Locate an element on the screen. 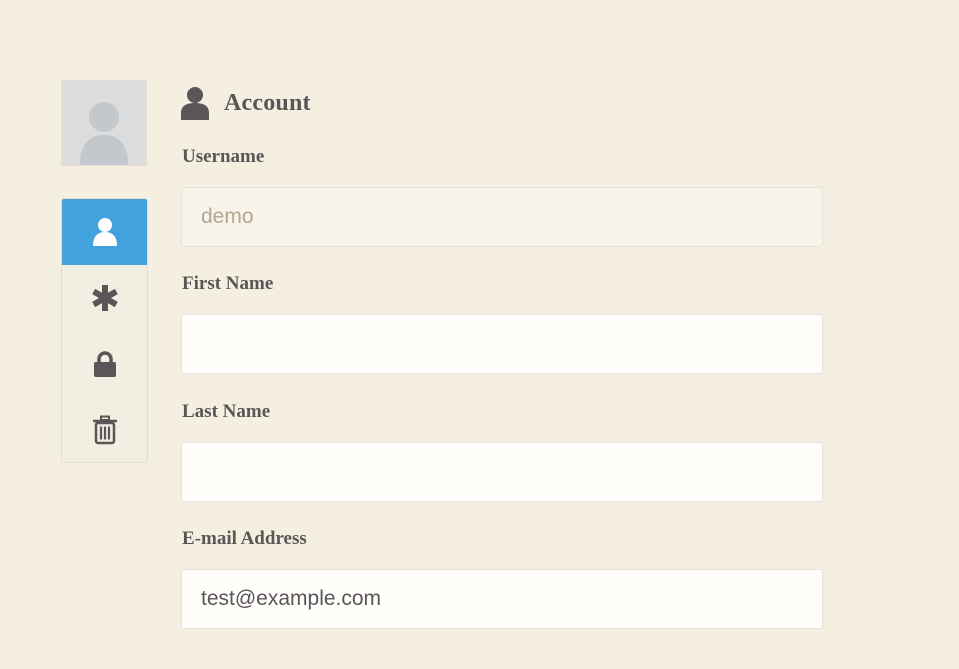 The image size is (959, 669). nav-item-delete-account is located at coordinates (104, 429).